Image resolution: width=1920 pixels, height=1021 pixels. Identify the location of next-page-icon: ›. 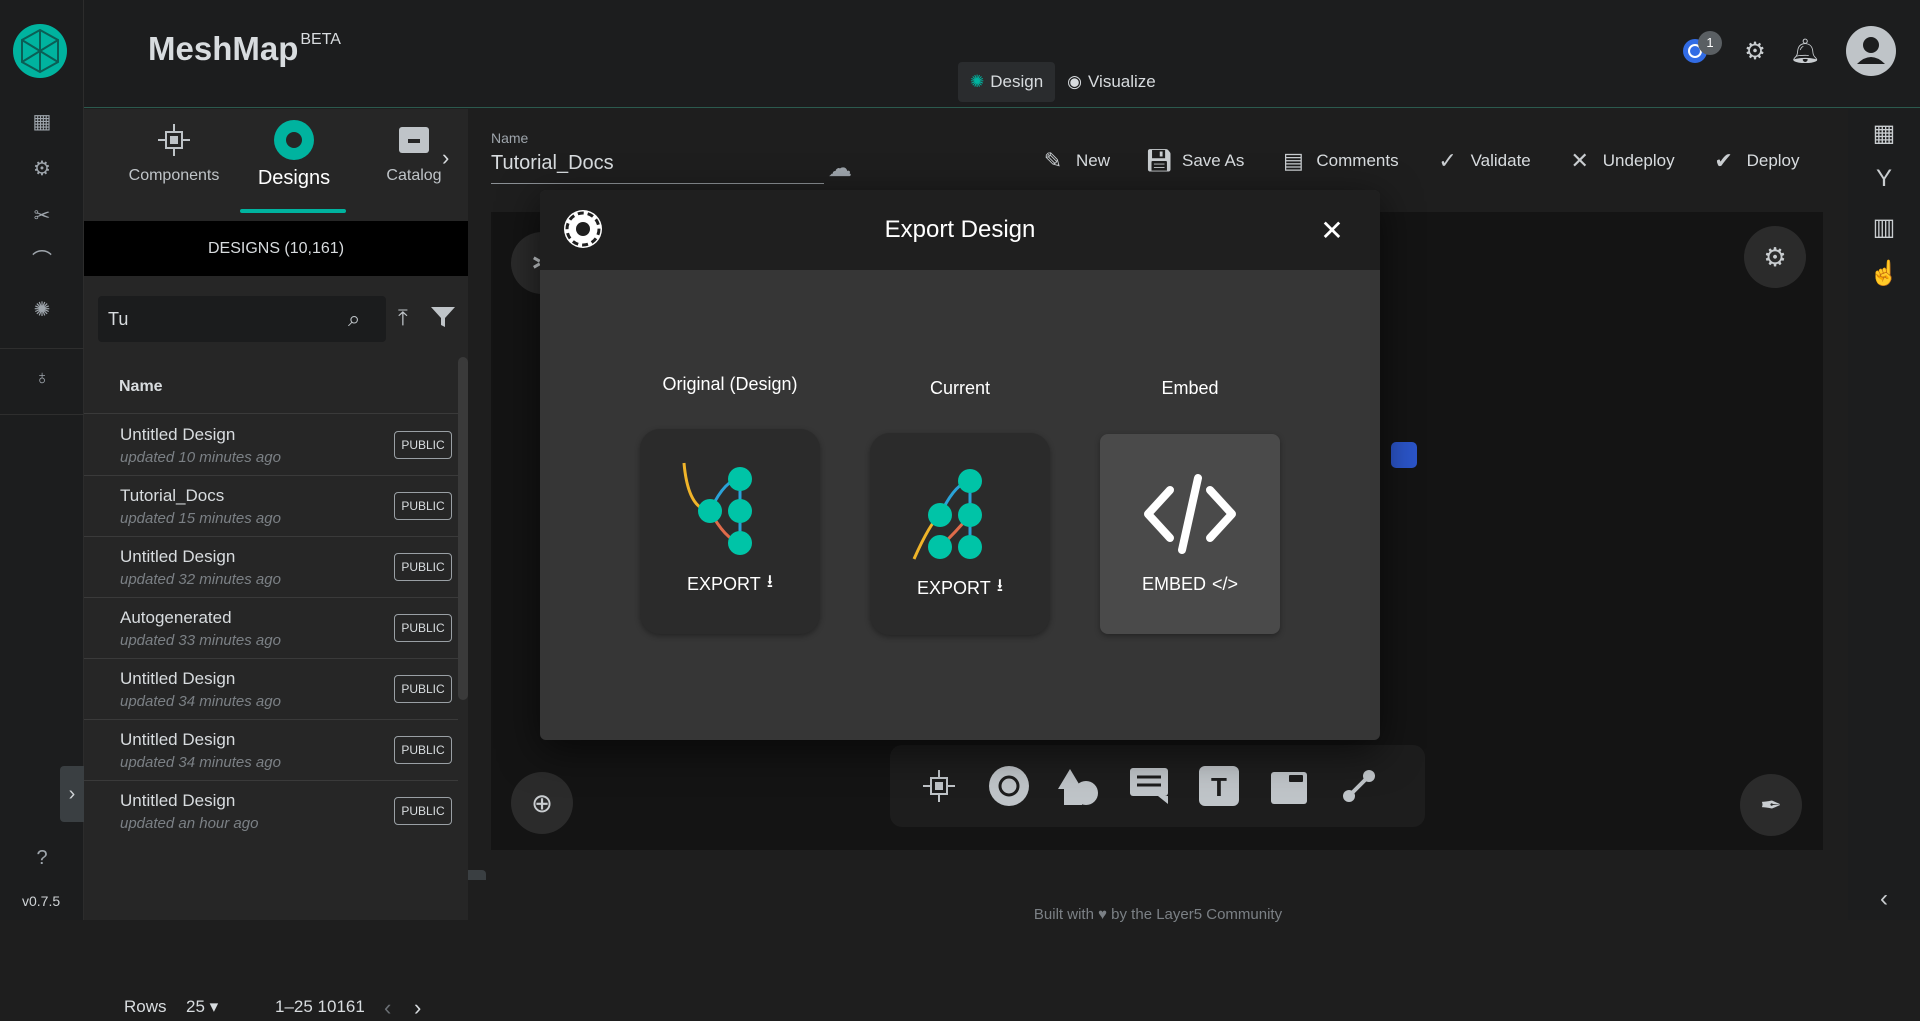
(417, 1008).